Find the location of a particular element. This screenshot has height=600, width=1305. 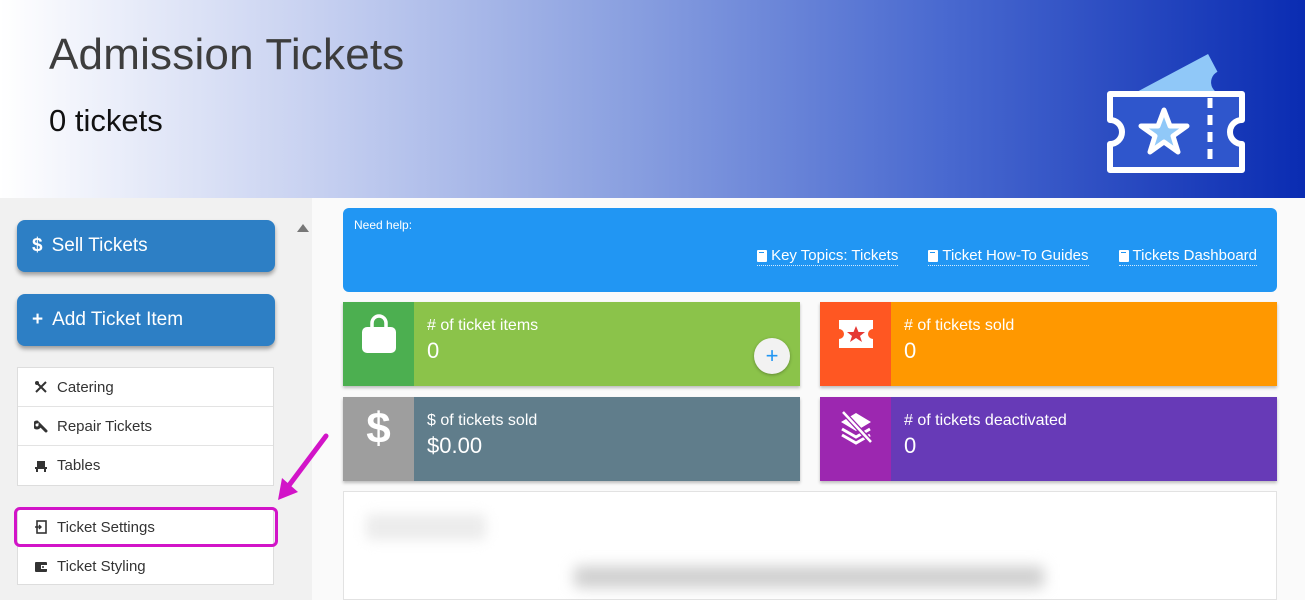

stat-body: # of tickets deactivated 0 is located at coordinates (1084, 439).